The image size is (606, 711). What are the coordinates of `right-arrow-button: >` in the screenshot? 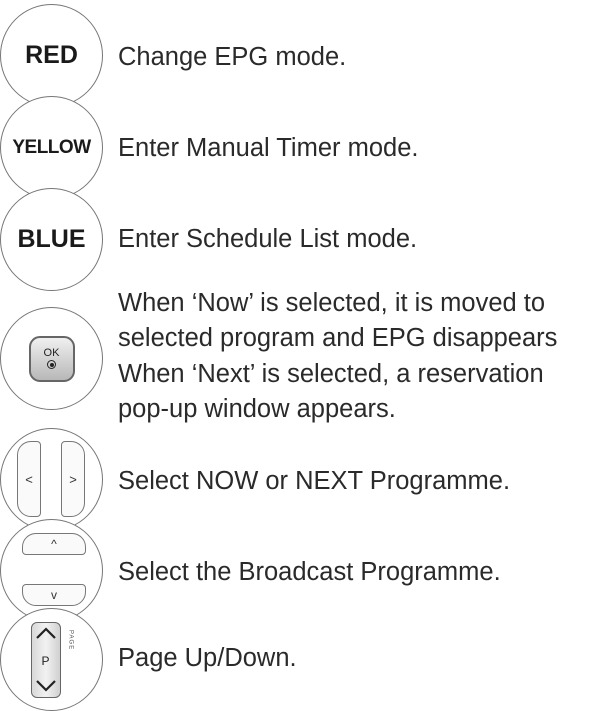 It's located at (73, 479).